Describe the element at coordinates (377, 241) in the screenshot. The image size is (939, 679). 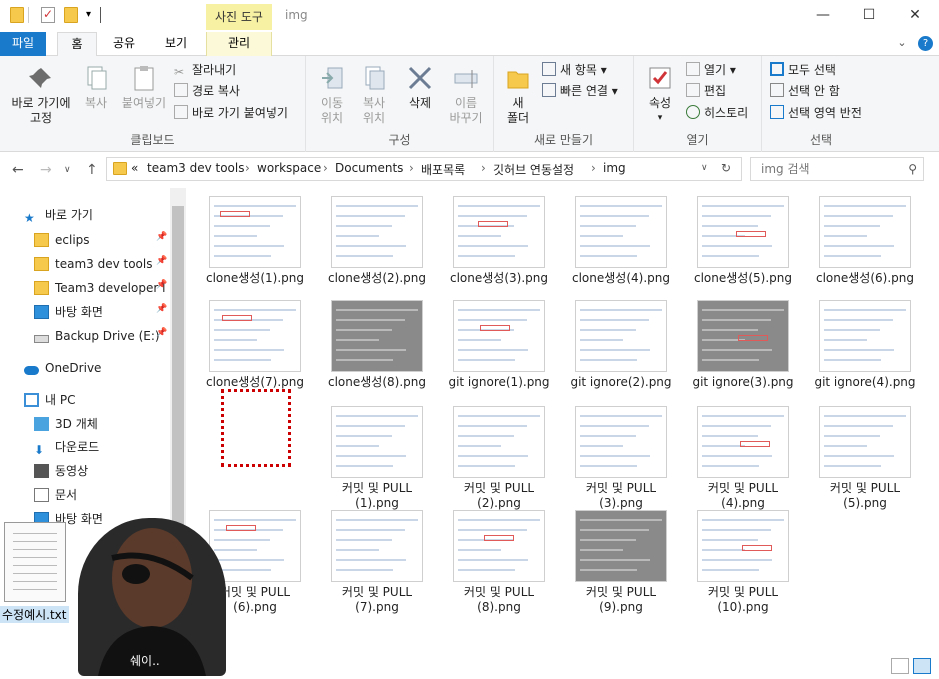
I see `file-item: clone생성(2).png` at that location.